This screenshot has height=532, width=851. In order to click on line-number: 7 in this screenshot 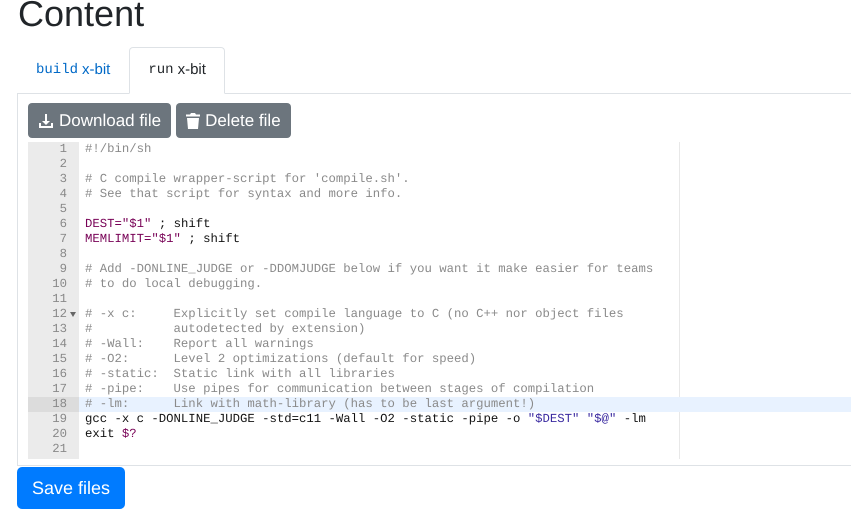, I will do `click(63, 239)`.